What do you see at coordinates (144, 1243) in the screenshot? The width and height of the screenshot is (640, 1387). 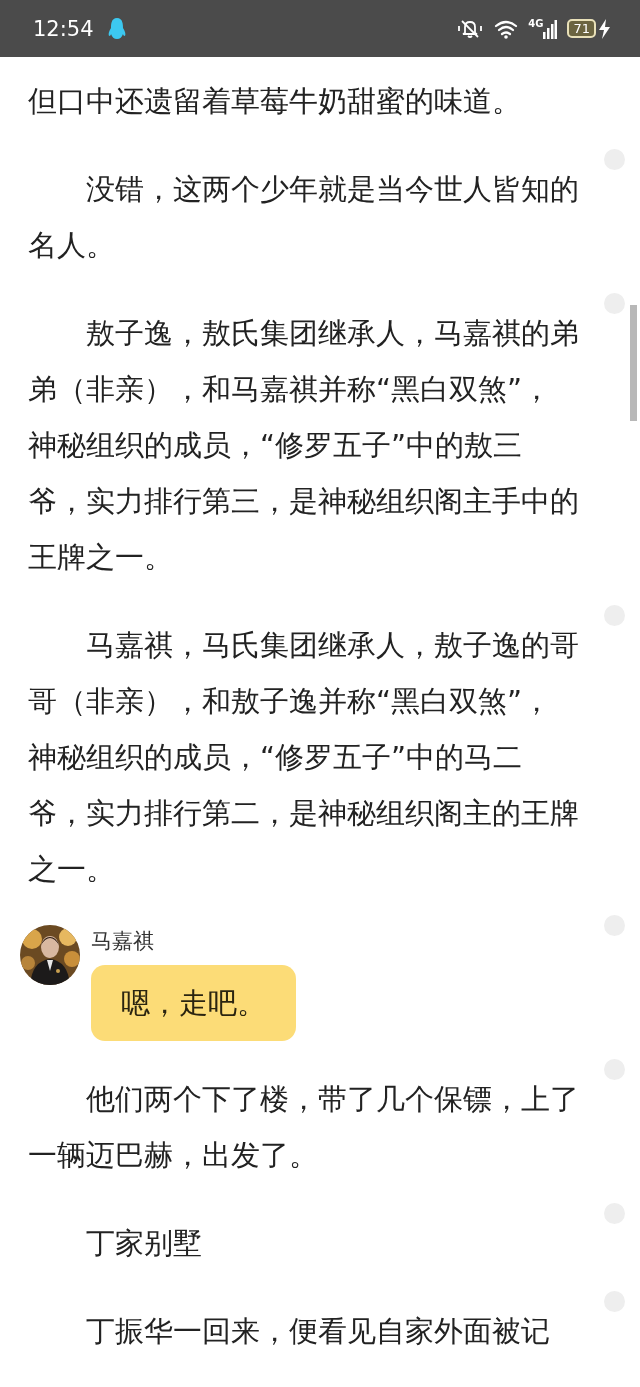 I see `paragraph: 丁家别墅` at bounding box center [144, 1243].